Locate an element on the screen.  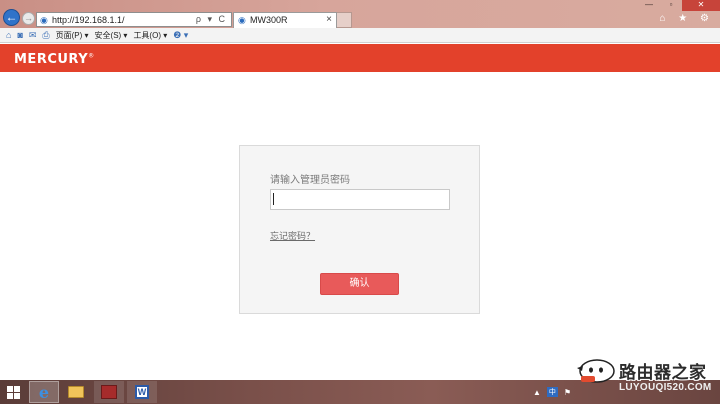
forward-button: → is located at coordinates (28, 18).